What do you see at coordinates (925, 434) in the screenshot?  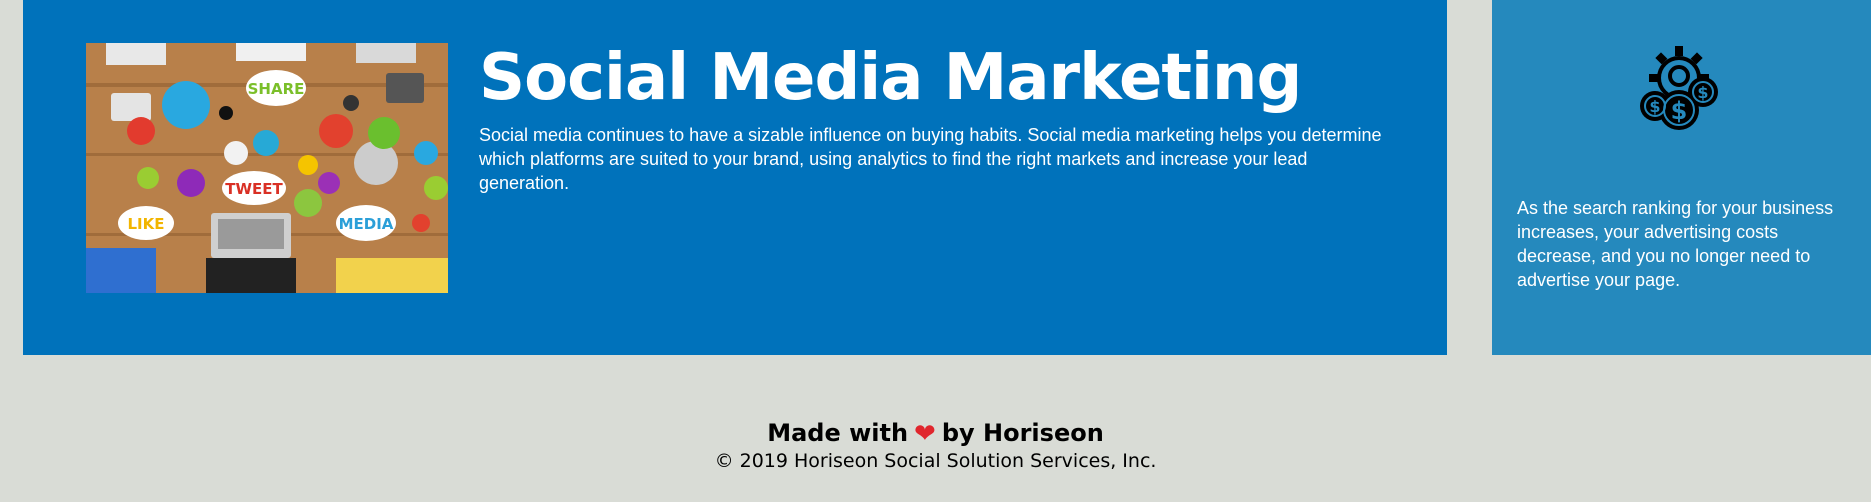 I see `heart-icon: ❤` at bounding box center [925, 434].